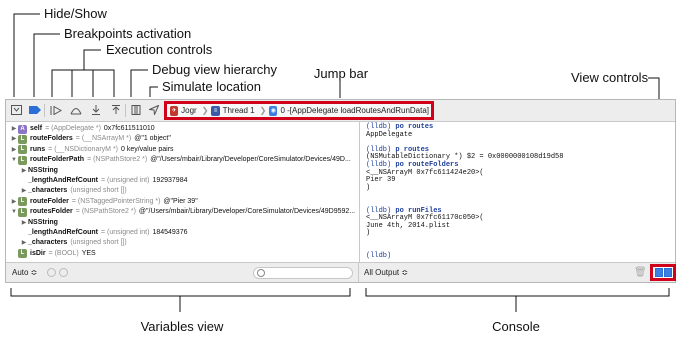 This screenshot has width=680, height=341. I want to click on location-arrow-icon, so click(154, 110).